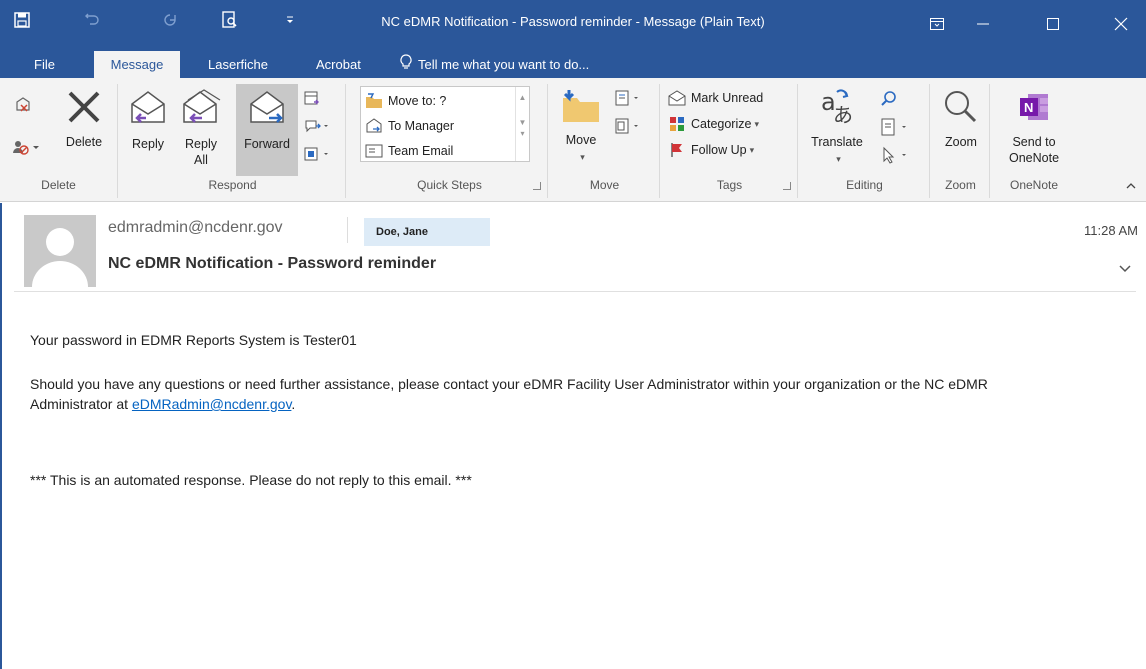 This screenshot has width=1146, height=669. Describe the element at coordinates (1028, 107) in the screenshot. I see `svg-text: N` at that location.